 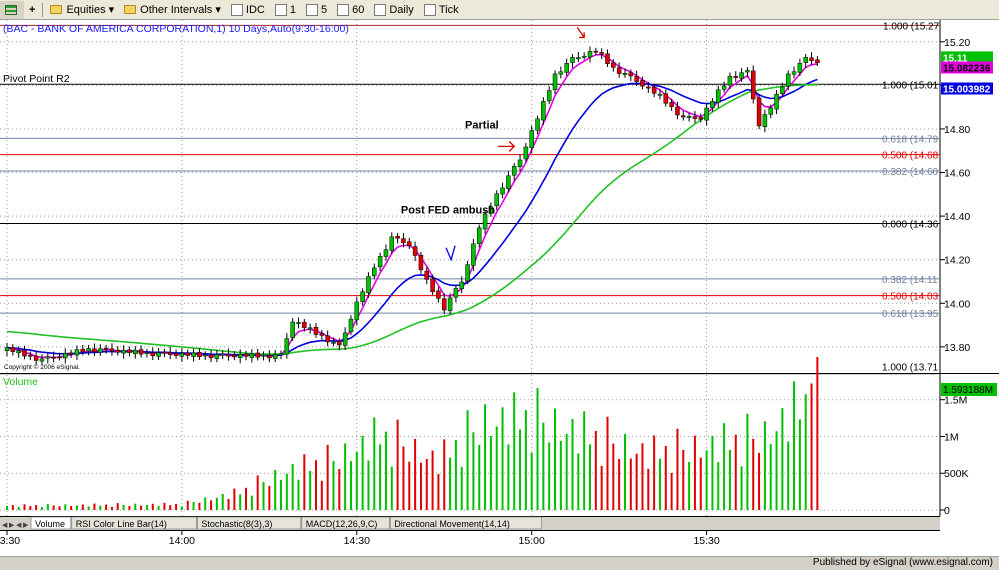 What do you see at coordinates (910, 367) in the screenshot?
I see `level-label: 1.000 (13.71` at bounding box center [910, 367].